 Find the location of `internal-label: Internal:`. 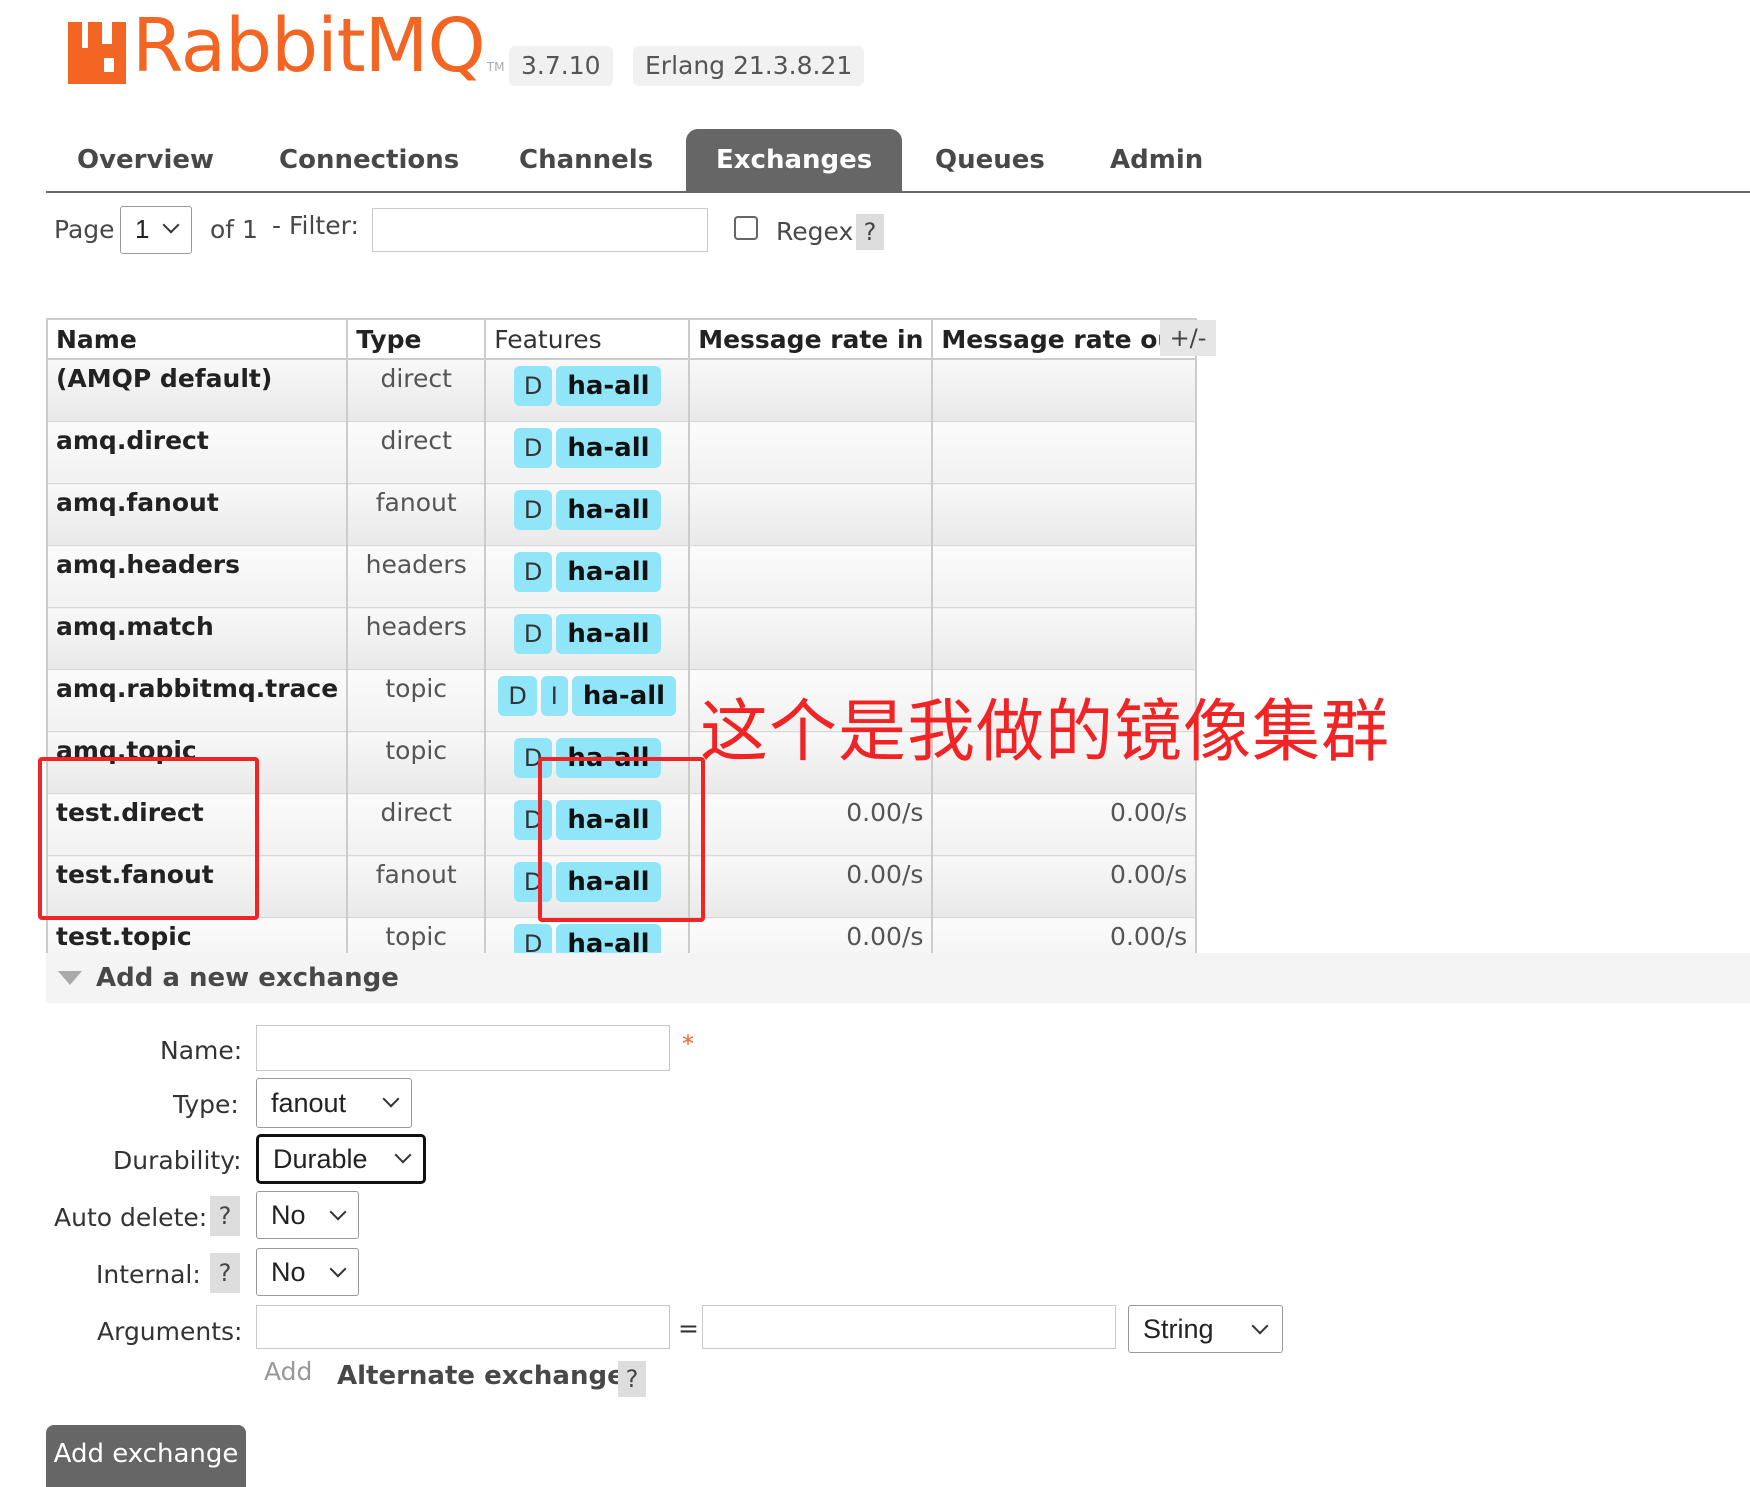

internal-label: Internal: is located at coordinates (148, 1274).